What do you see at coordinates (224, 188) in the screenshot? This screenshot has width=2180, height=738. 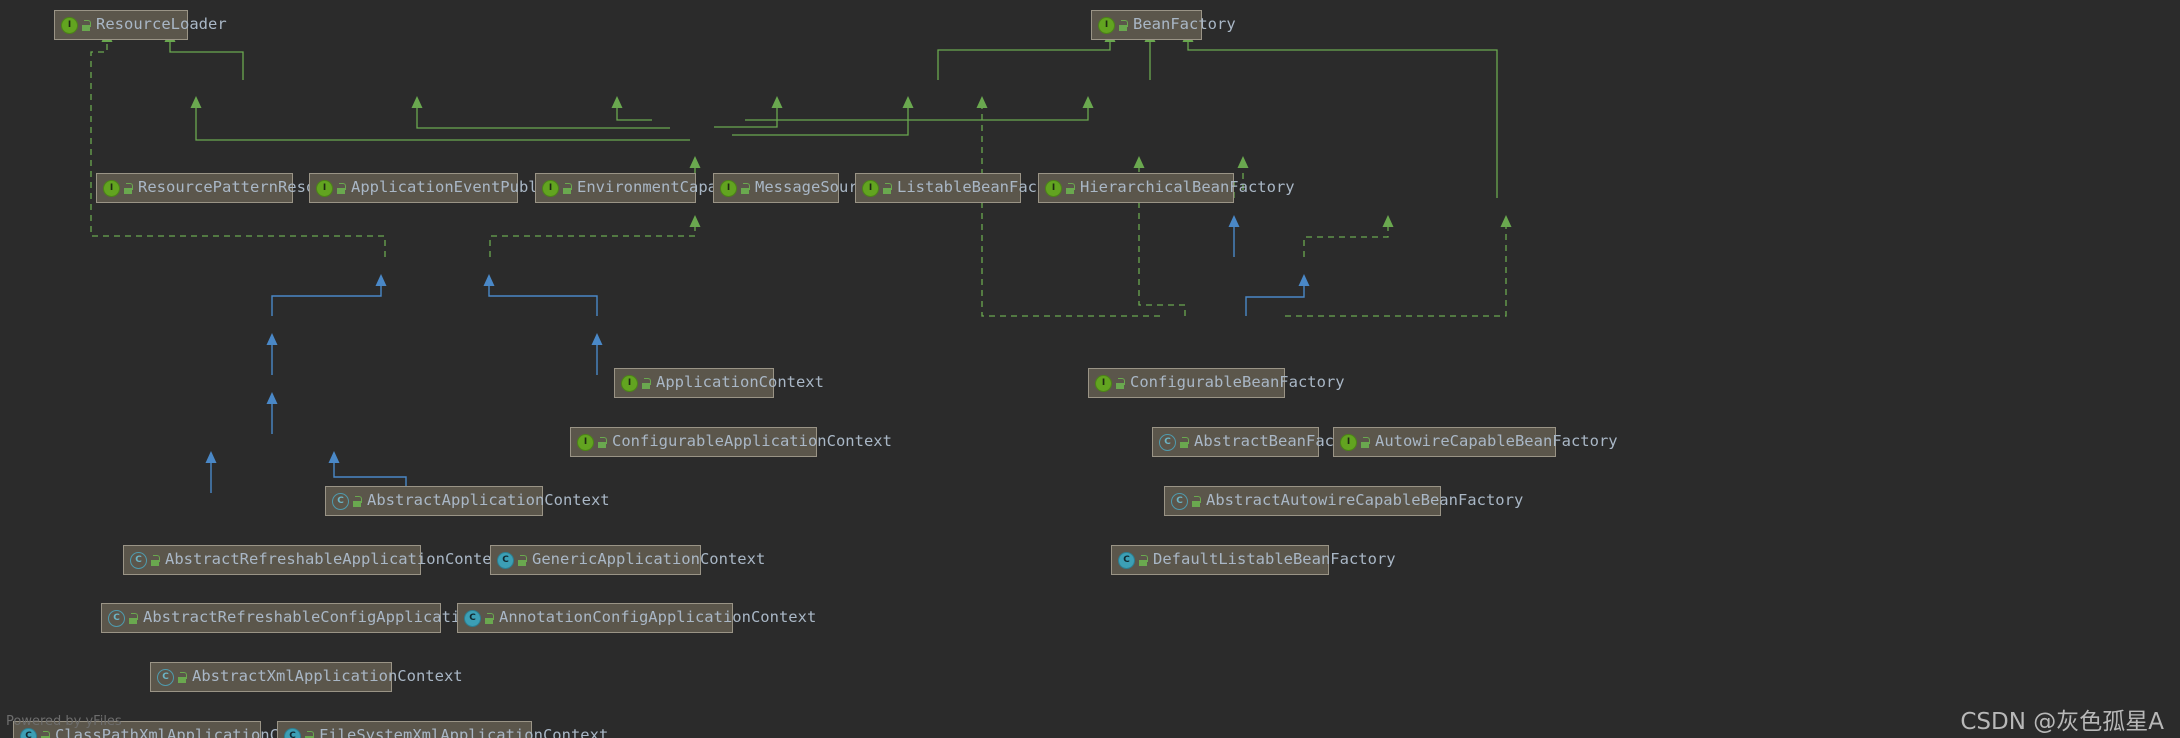 I see `uml-node-ResourcePatternResolver: I ResourcePatternResolver` at bounding box center [224, 188].